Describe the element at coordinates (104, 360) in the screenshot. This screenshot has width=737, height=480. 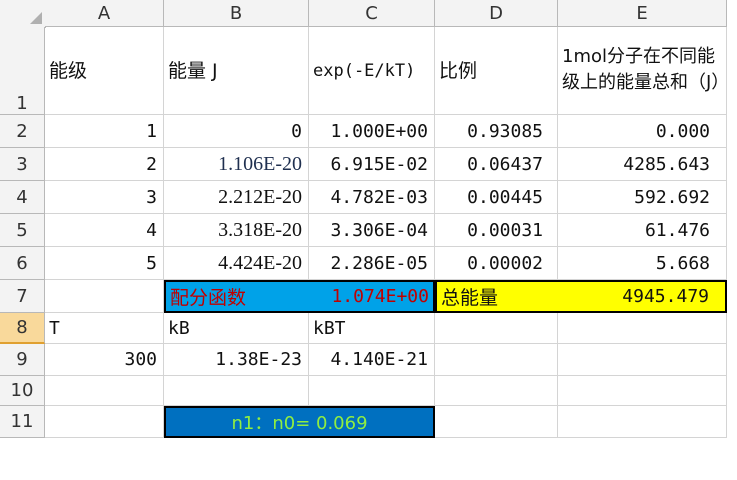
I see `cell-a9: 300` at that location.